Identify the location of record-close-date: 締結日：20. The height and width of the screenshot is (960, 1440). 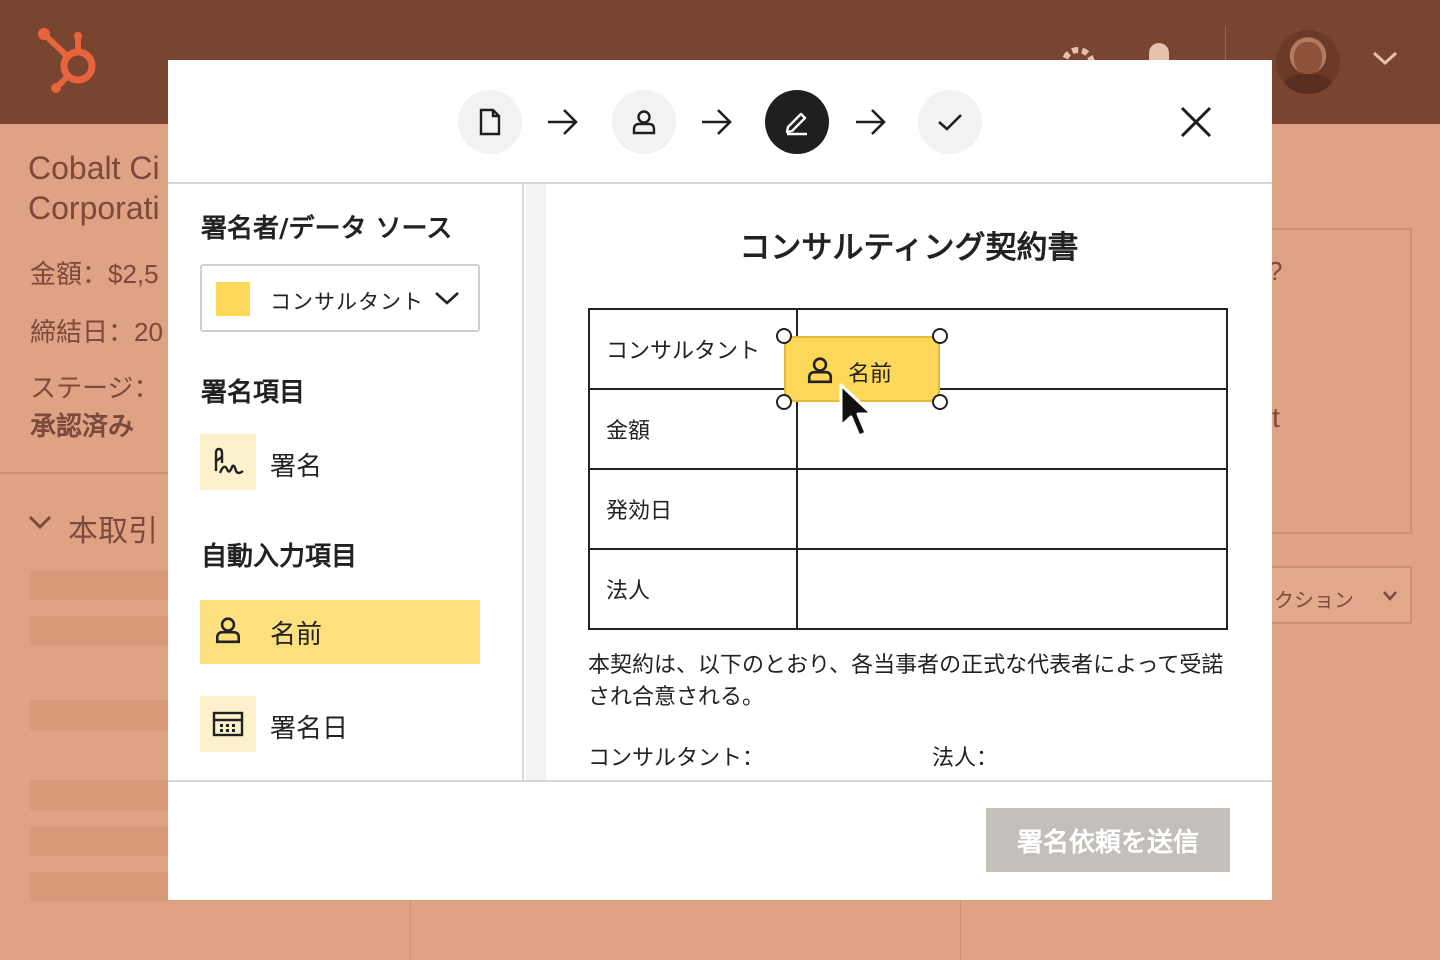
(96, 332).